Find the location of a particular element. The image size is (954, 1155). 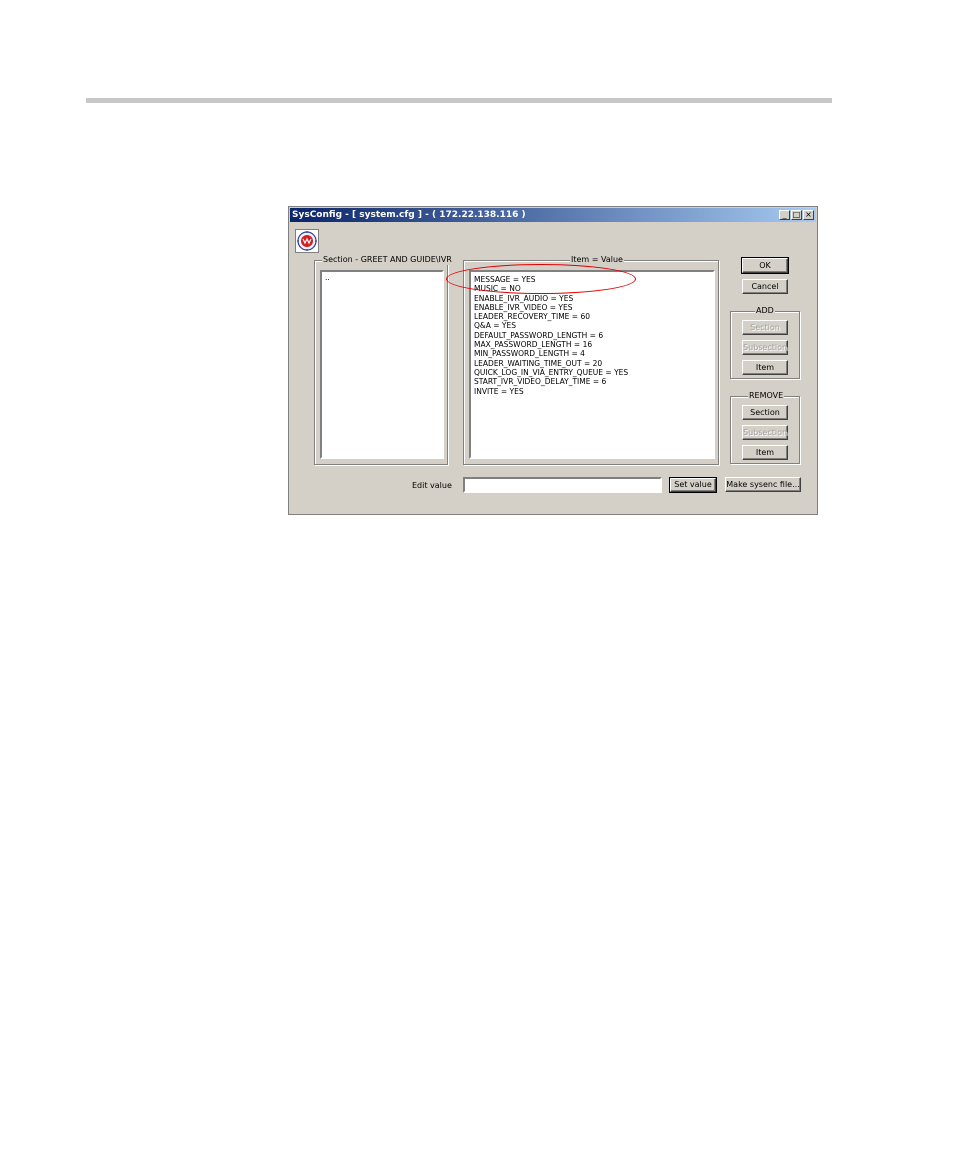

section-list: .. is located at coordinates (382, 364).